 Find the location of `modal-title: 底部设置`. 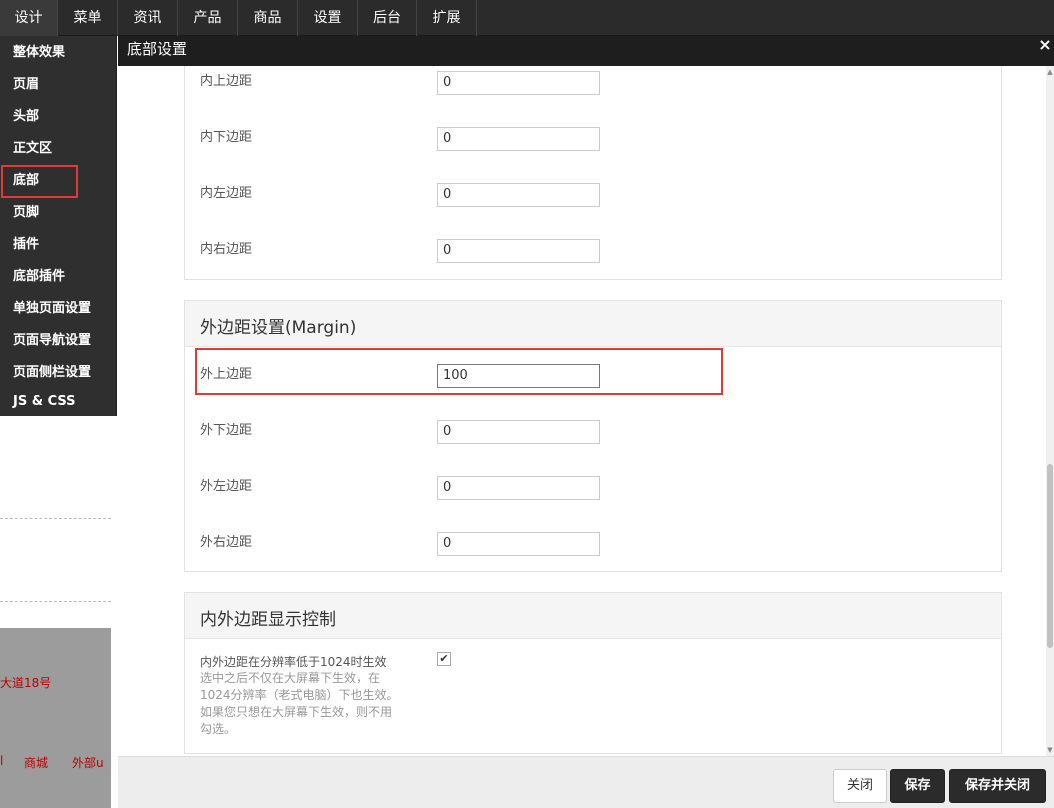

modal-title: 底部设置 is located at coordinates (157, 49).